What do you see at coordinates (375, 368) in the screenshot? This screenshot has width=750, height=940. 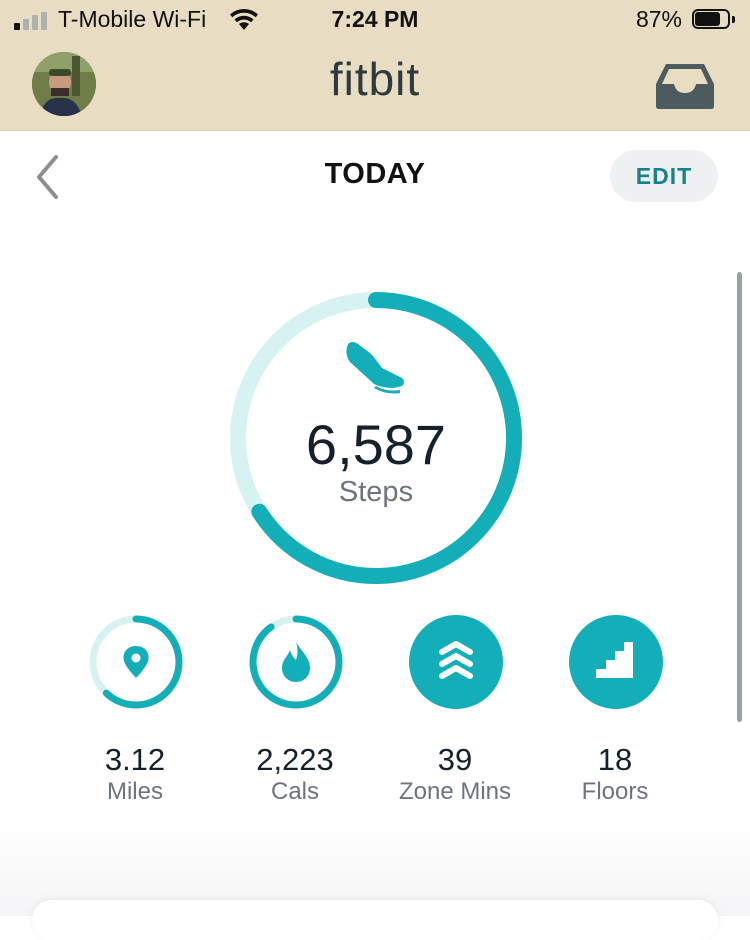 I see `shoe-icon` at bounding box center [375, 368].